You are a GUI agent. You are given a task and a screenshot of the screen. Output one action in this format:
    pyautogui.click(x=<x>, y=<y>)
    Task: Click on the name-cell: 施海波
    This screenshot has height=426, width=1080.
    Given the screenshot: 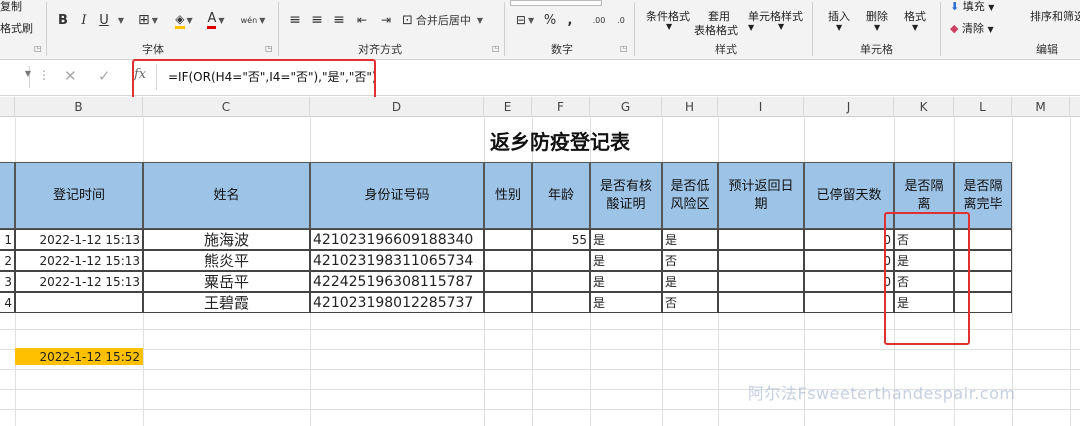 What is the action you would take?
    pyautogui.click(x=226, y=239)
    